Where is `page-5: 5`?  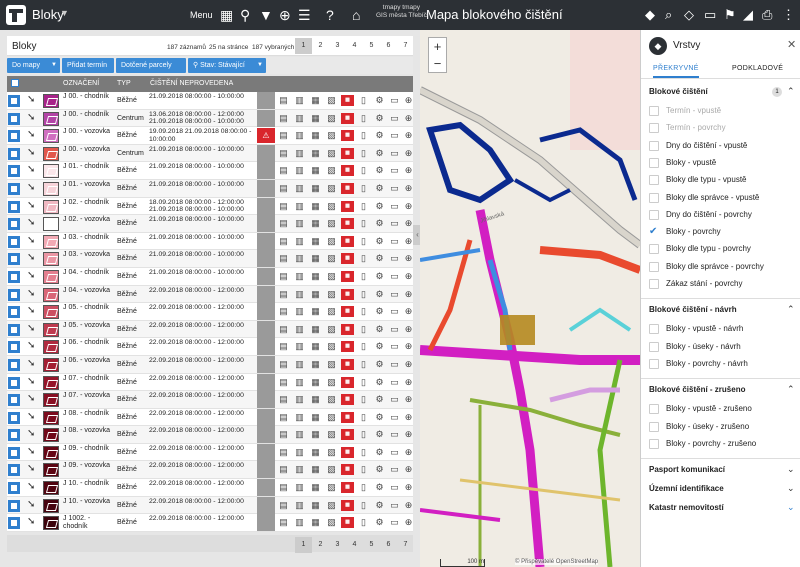
page-5: 5 is located at coordinates (371, 46).